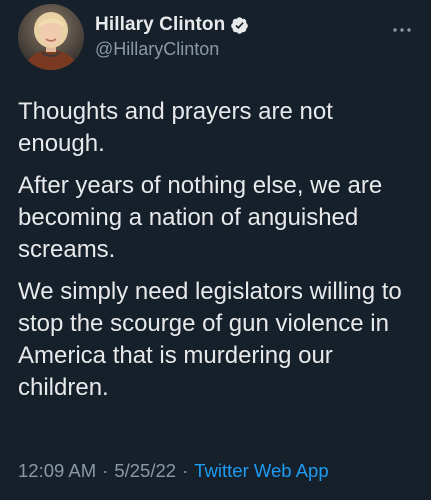 Image resolution: width=431 pixels, height=500 pixels. I want to click on author-display-name: Hillary Clinton, so click(160, 25).